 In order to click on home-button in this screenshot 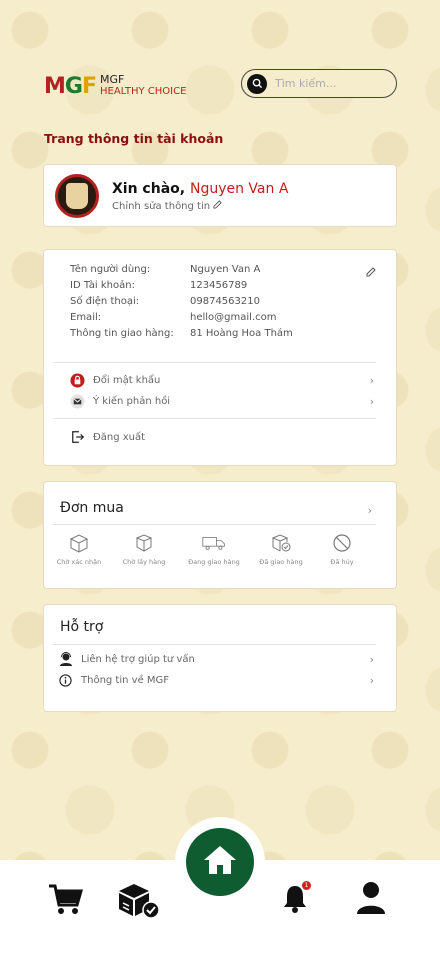, I will do `click(220, 862)`.